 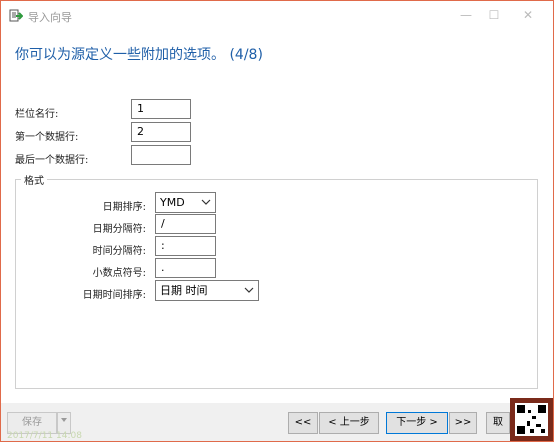 I want to click on maximize-button: ☐, so click(x=494, y=15).